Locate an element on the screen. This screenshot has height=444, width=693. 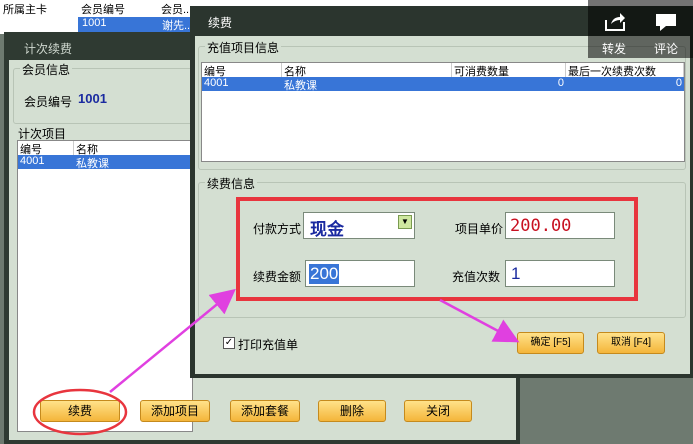
bg-cell-member-id: 1001 is located at coordinates (94, 23).